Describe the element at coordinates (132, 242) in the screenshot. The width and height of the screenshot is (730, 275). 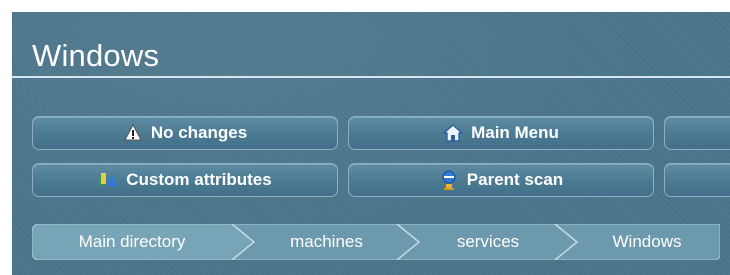
I see `breadcrumb-item-main-directory: Main directory` at that location.